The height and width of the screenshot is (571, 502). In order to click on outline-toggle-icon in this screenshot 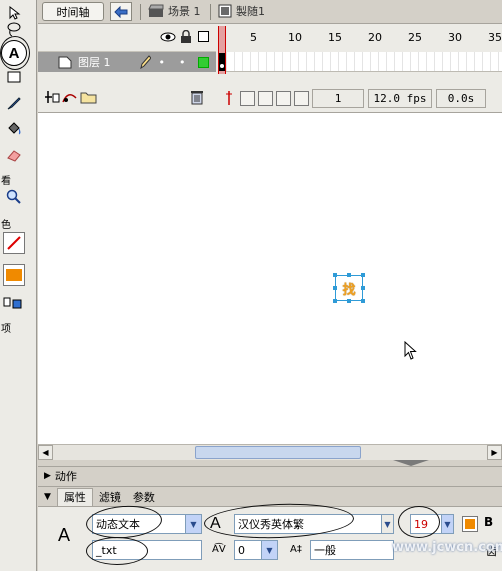, I will do `click(203, 36)`.